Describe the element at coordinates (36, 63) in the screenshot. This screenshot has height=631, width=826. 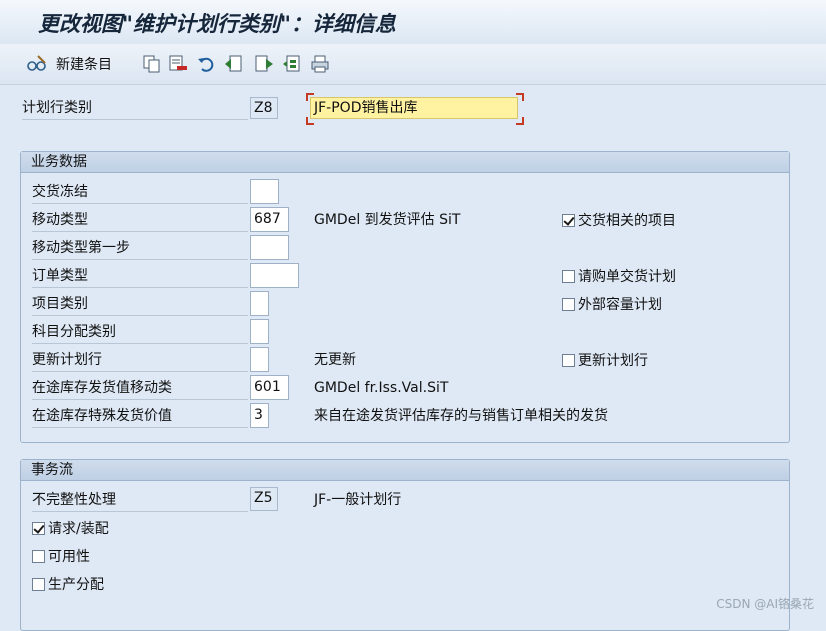
I see `glasses-pencil-icon` at that location.